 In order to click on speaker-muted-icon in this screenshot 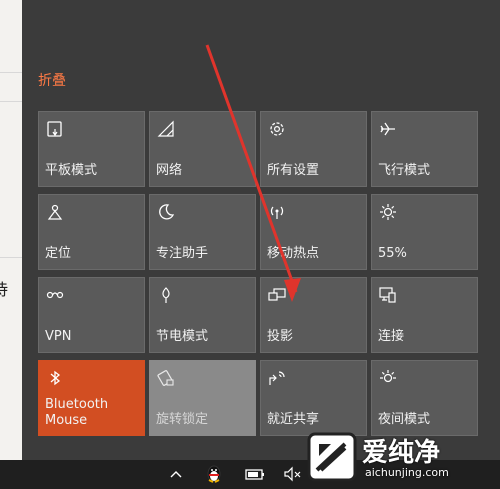, I will do `click(293, 474)`.